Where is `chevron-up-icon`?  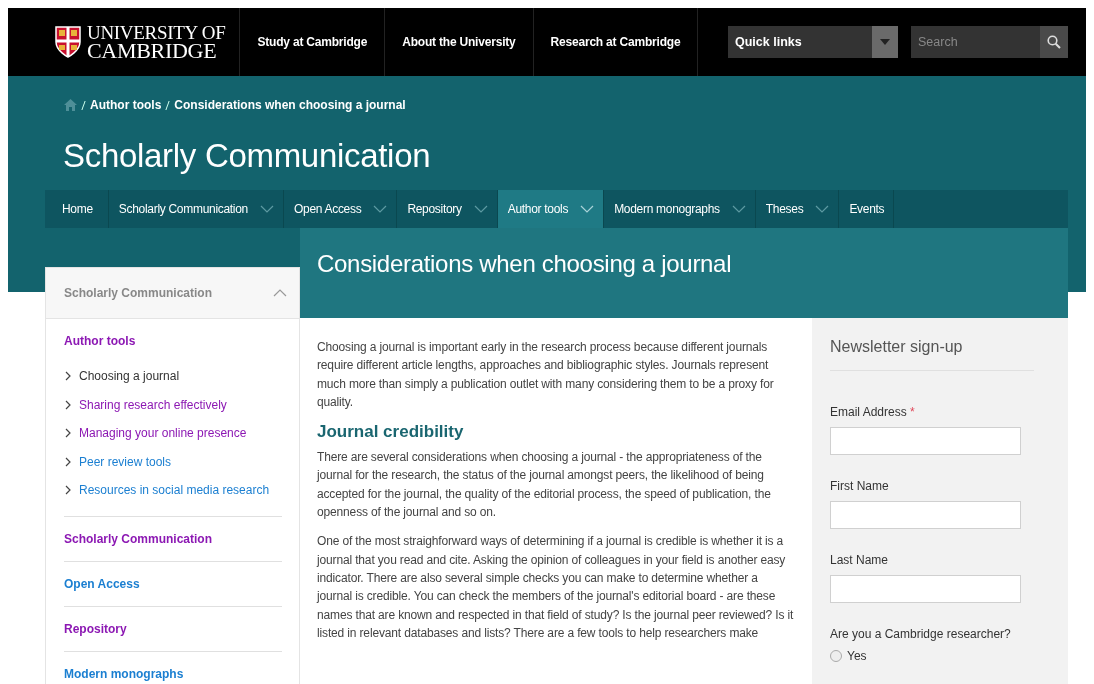
chevron-up-icon is located at coordinates (280, 293).